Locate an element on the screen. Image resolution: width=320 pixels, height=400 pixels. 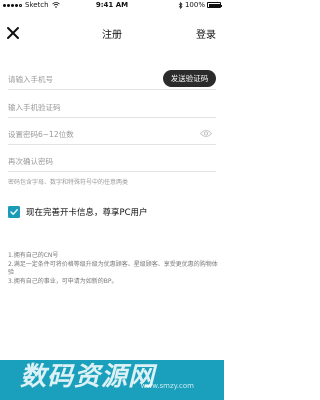
benefit-item: 2.满足一定条件可将价格等级升级为优惠顾客、星级顾客、享受更优惠的购物体验 is located at coordinates (113, 268).